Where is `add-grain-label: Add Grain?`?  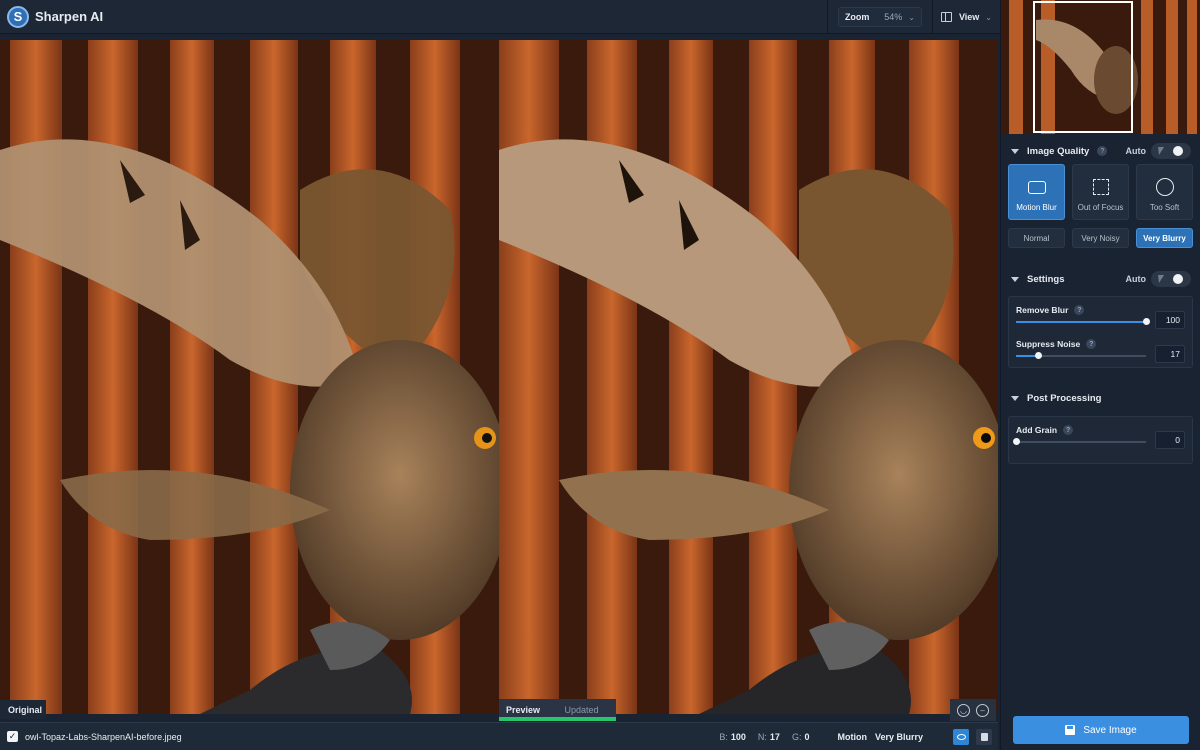
add-grain-label: Add Grain? is located at coordinates (1045, 430).